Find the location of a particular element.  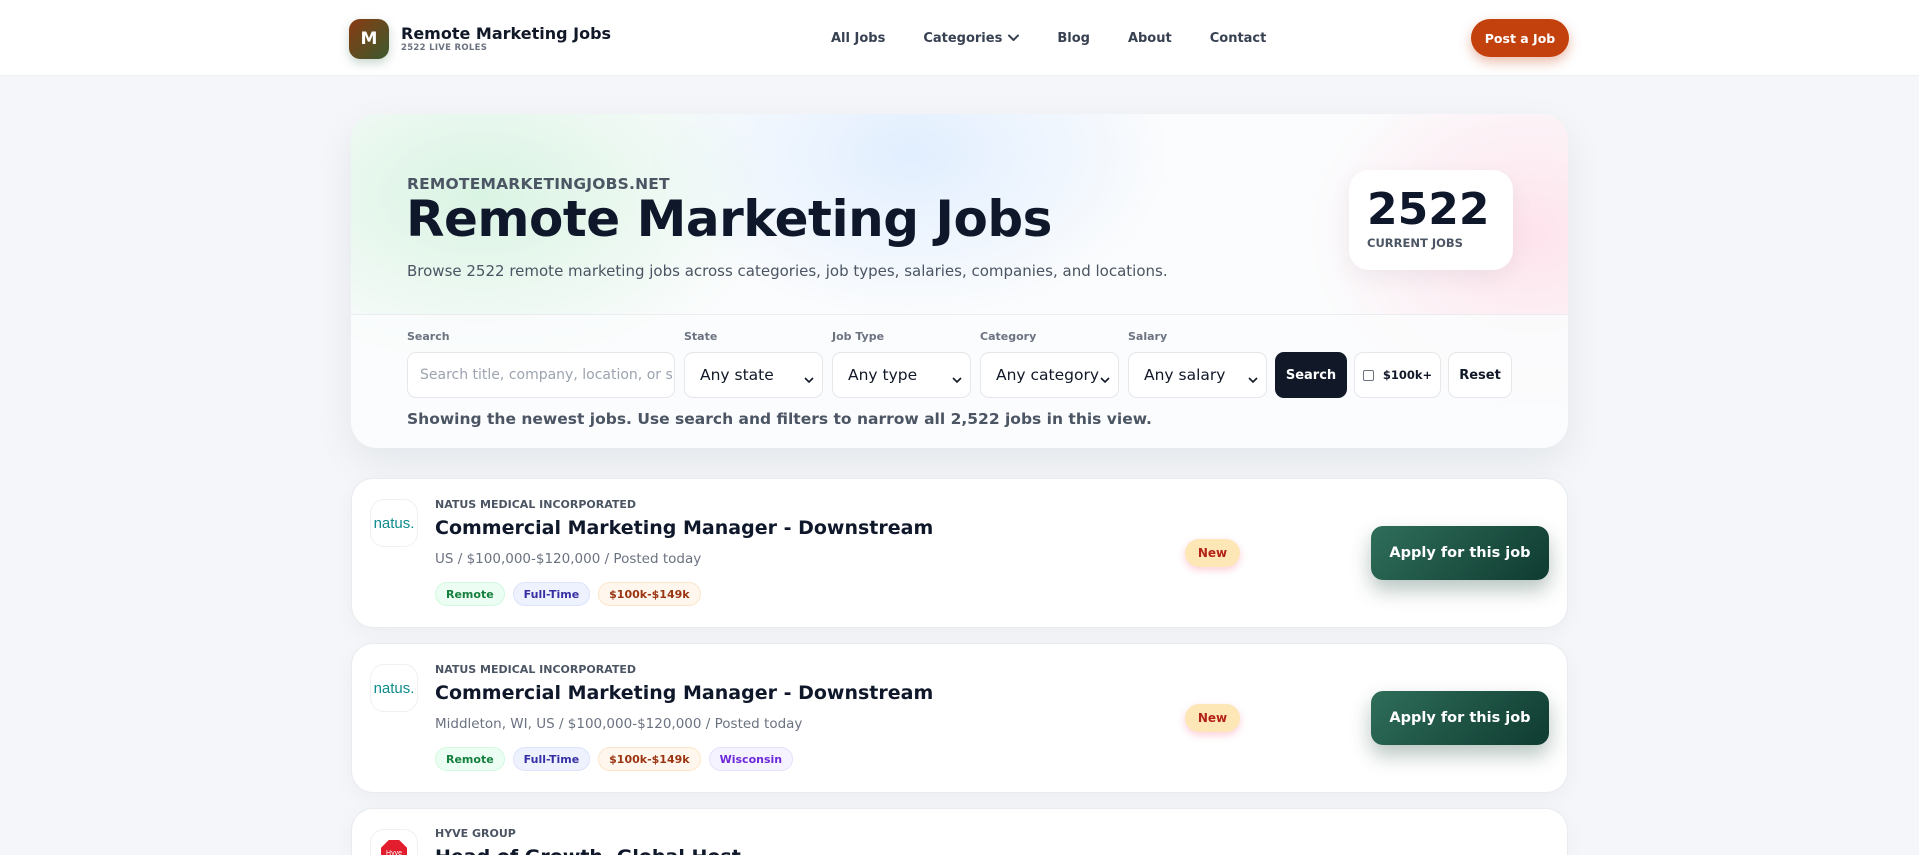

tag-state: Wisconsin is located at coordinates (751, 759).